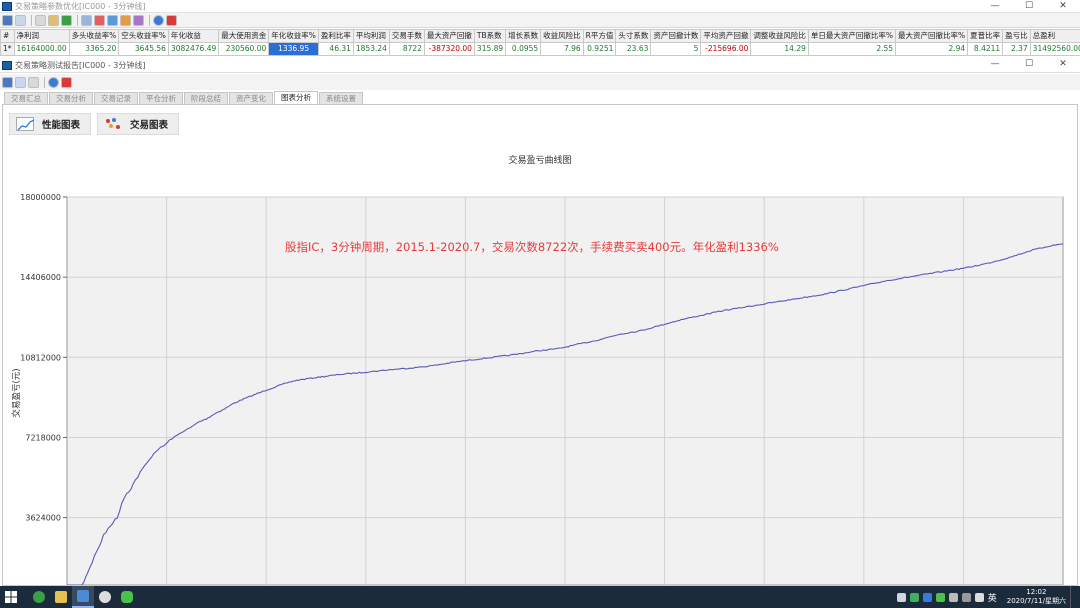 The width and height of the screenshot is (1080, 608). What do you see at coordinates (206, 98) in the screenshot?
I see `tab-4: 阶段总结` at bounding box center [206, 98].